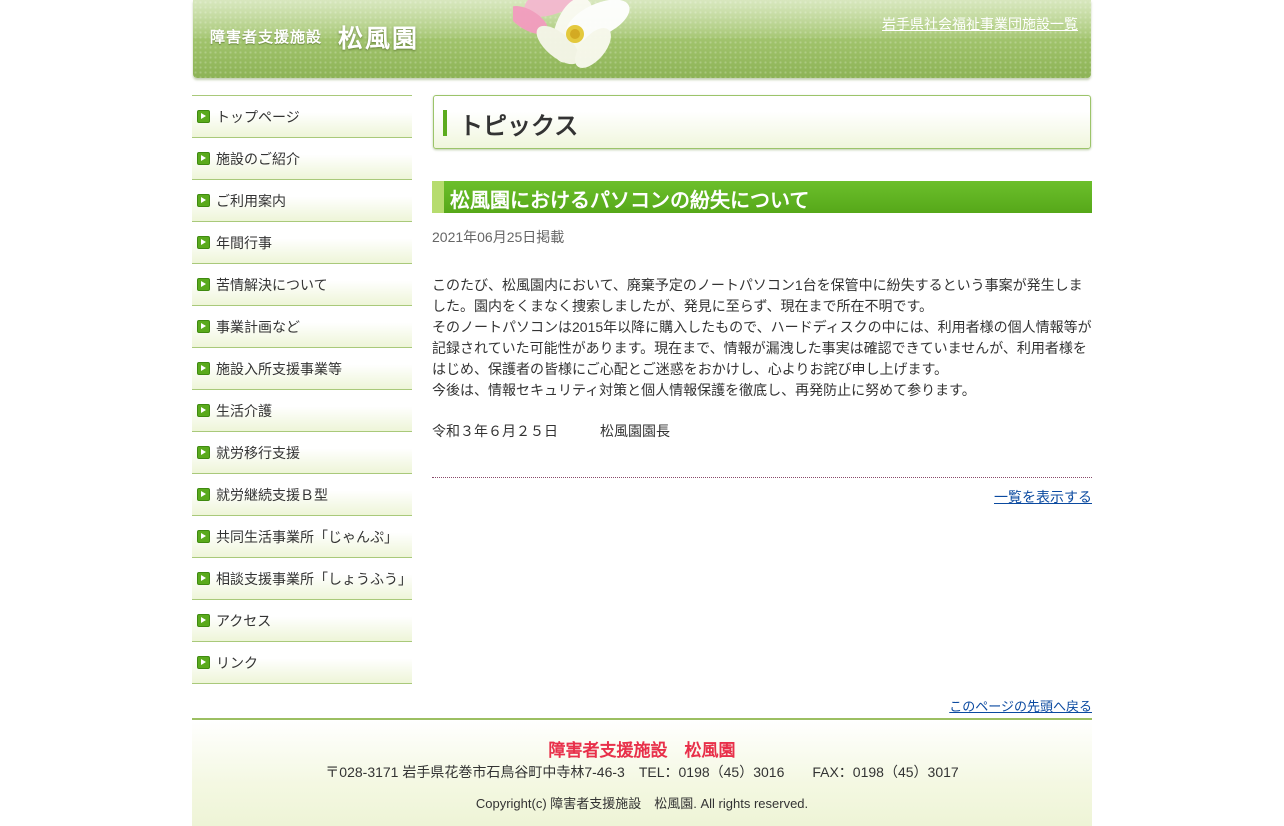 The image size is (1284, 826). I want to click on sidebar-item-label: 就労移行支援, so click(258, 452).